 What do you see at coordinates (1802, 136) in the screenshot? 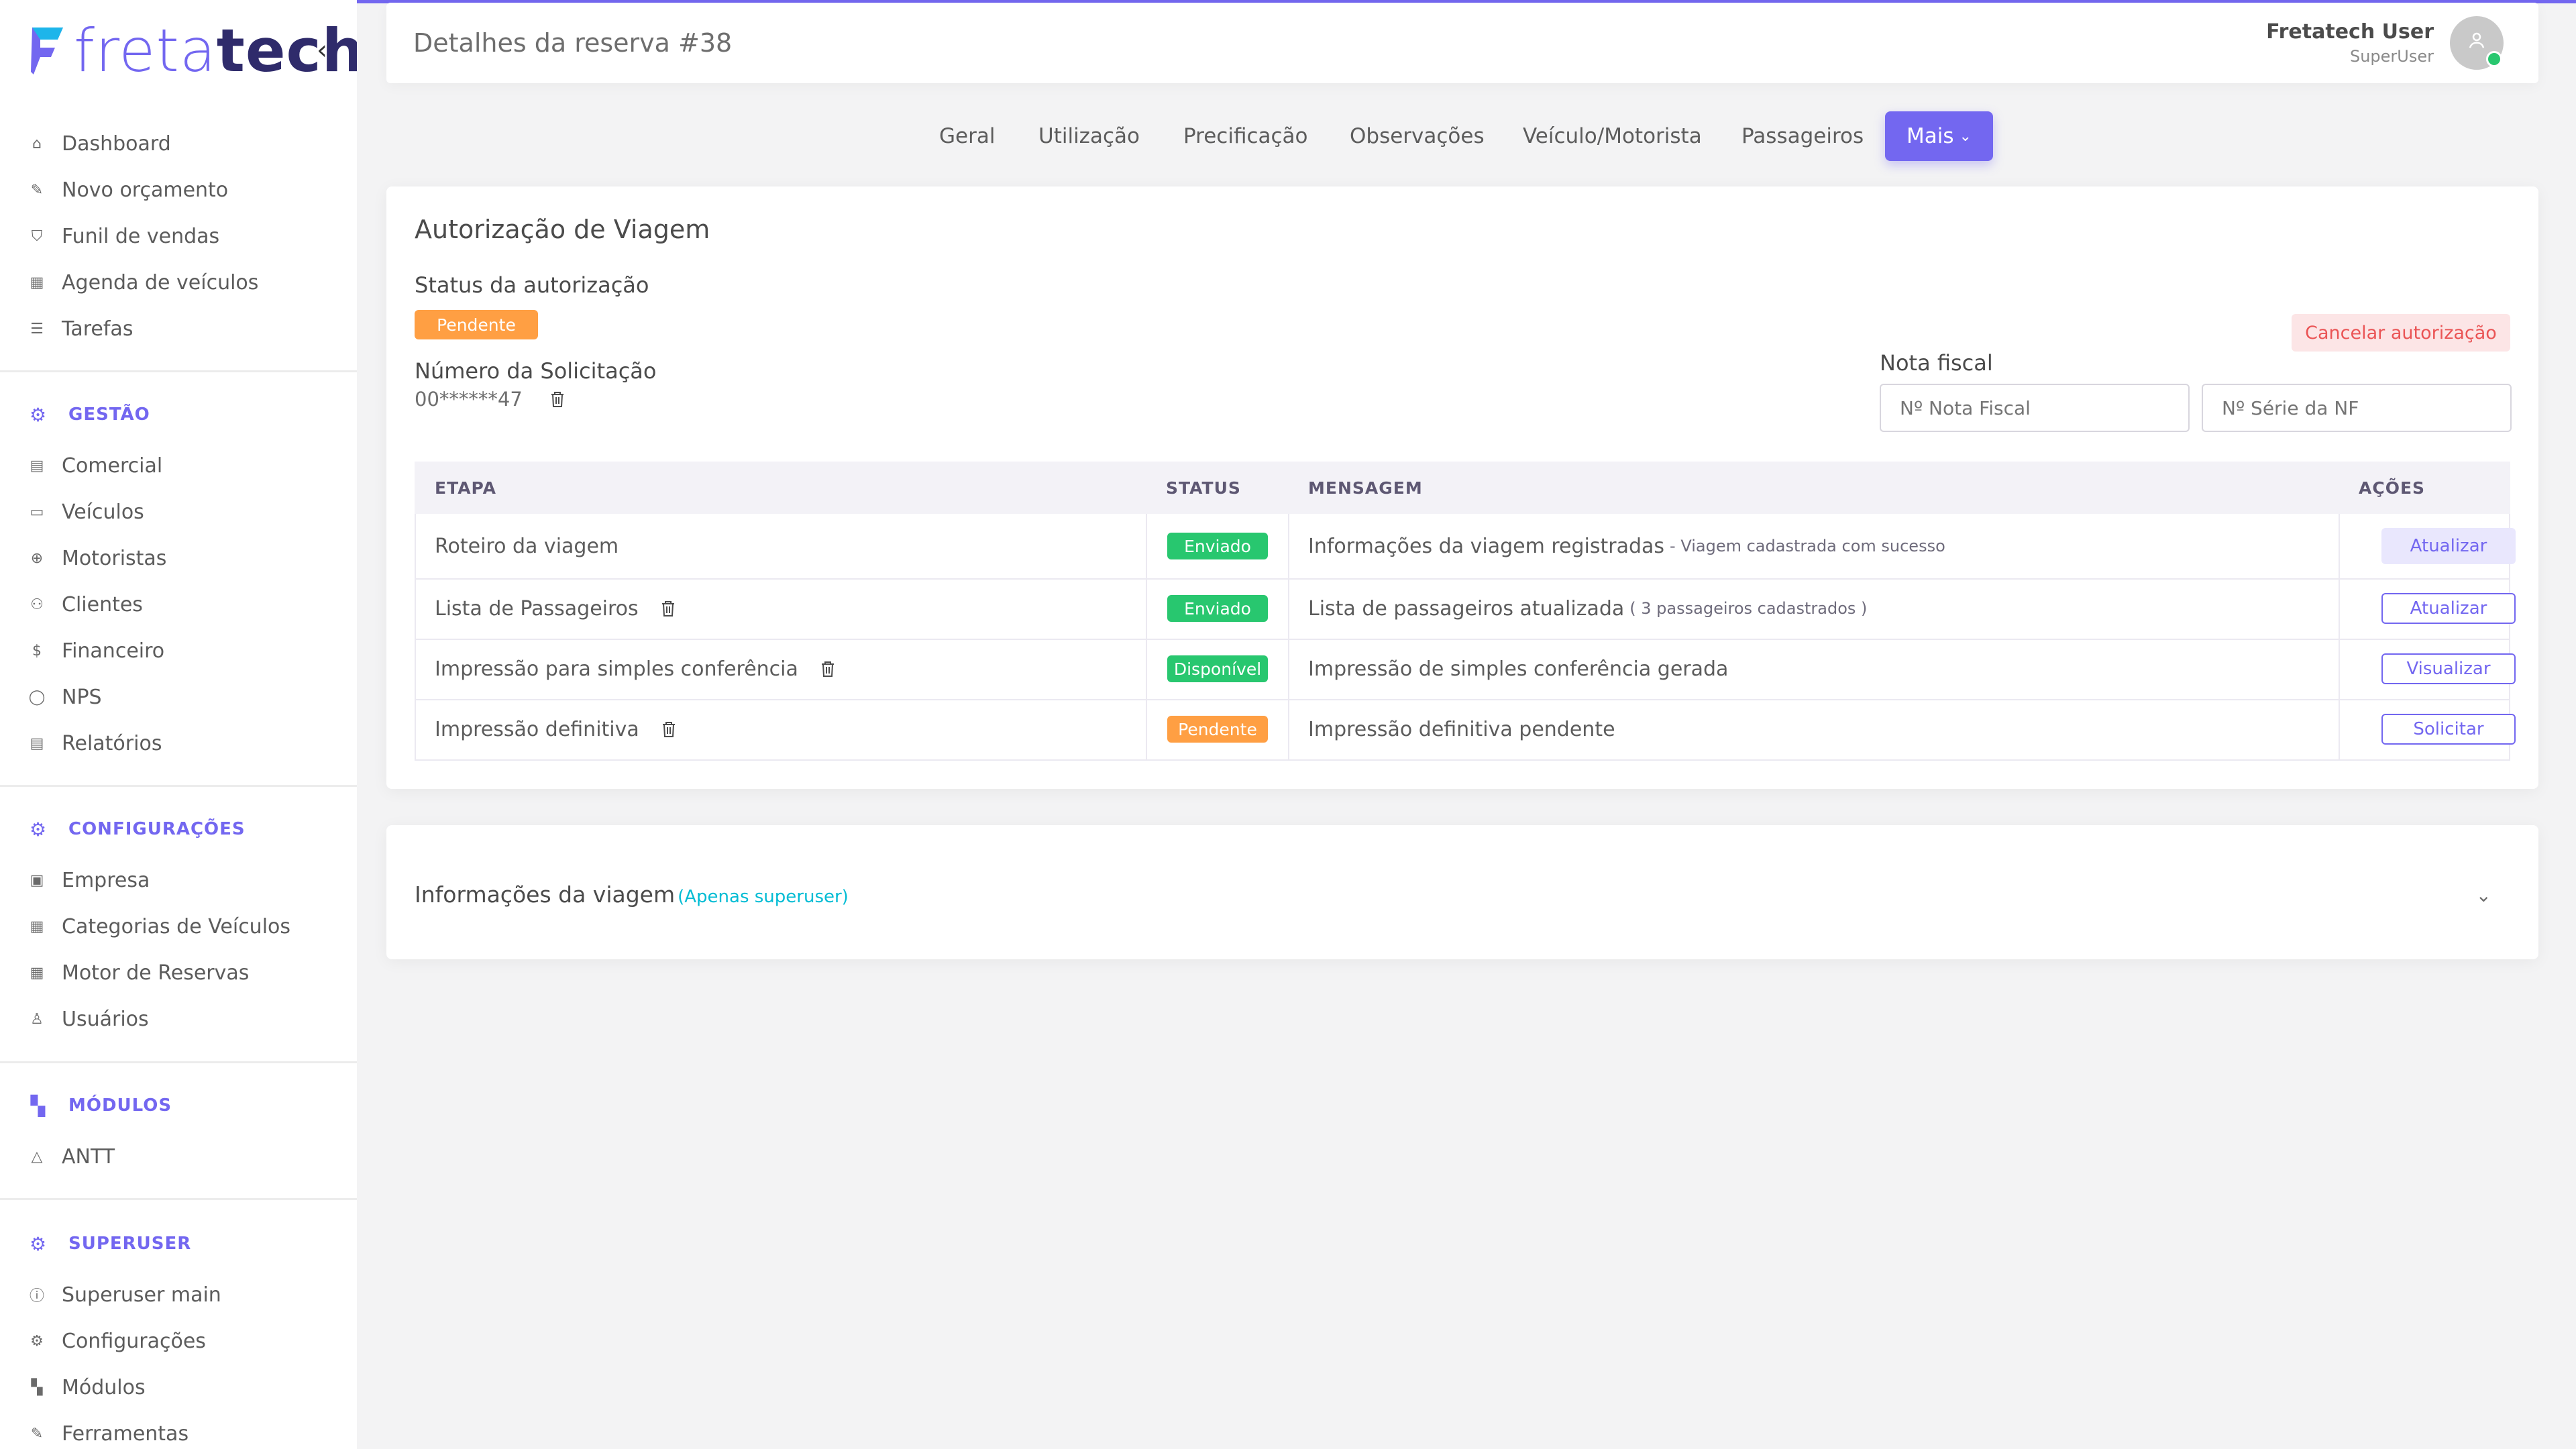
I see `tab-passageiros: Passageiros` at bounding box center [1802, 136].